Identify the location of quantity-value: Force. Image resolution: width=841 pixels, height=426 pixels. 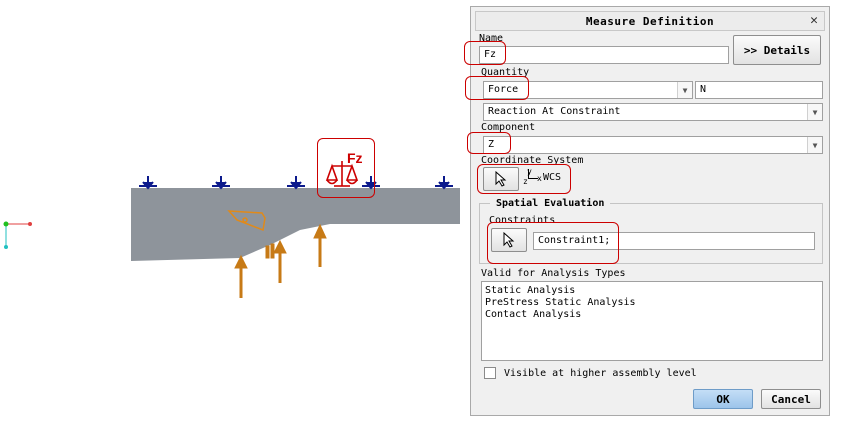
(503, 89).